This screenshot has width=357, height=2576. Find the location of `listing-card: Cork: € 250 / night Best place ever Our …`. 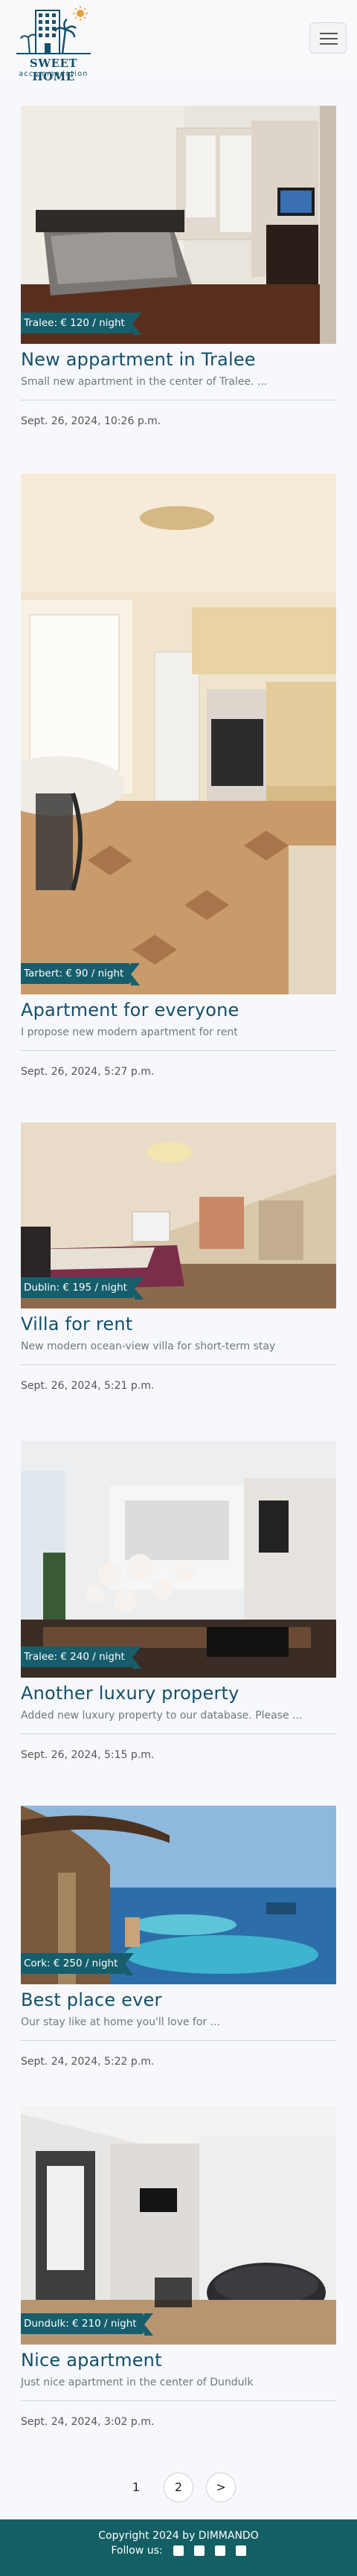

listing-card: Cork: € 250 / night Best place ever Our … is located at coordinates (179, 1937).